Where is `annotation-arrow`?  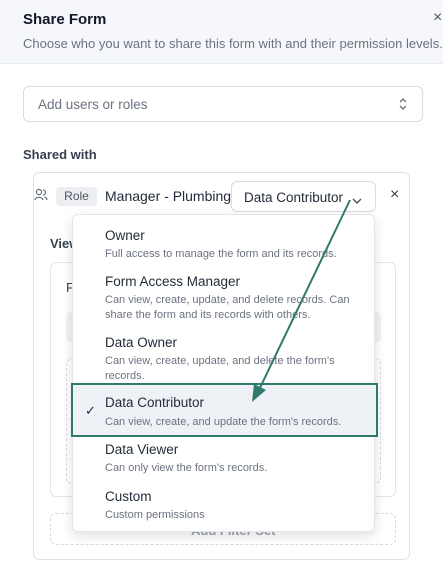 annotation-arrow is located at coordinates (301, 300).